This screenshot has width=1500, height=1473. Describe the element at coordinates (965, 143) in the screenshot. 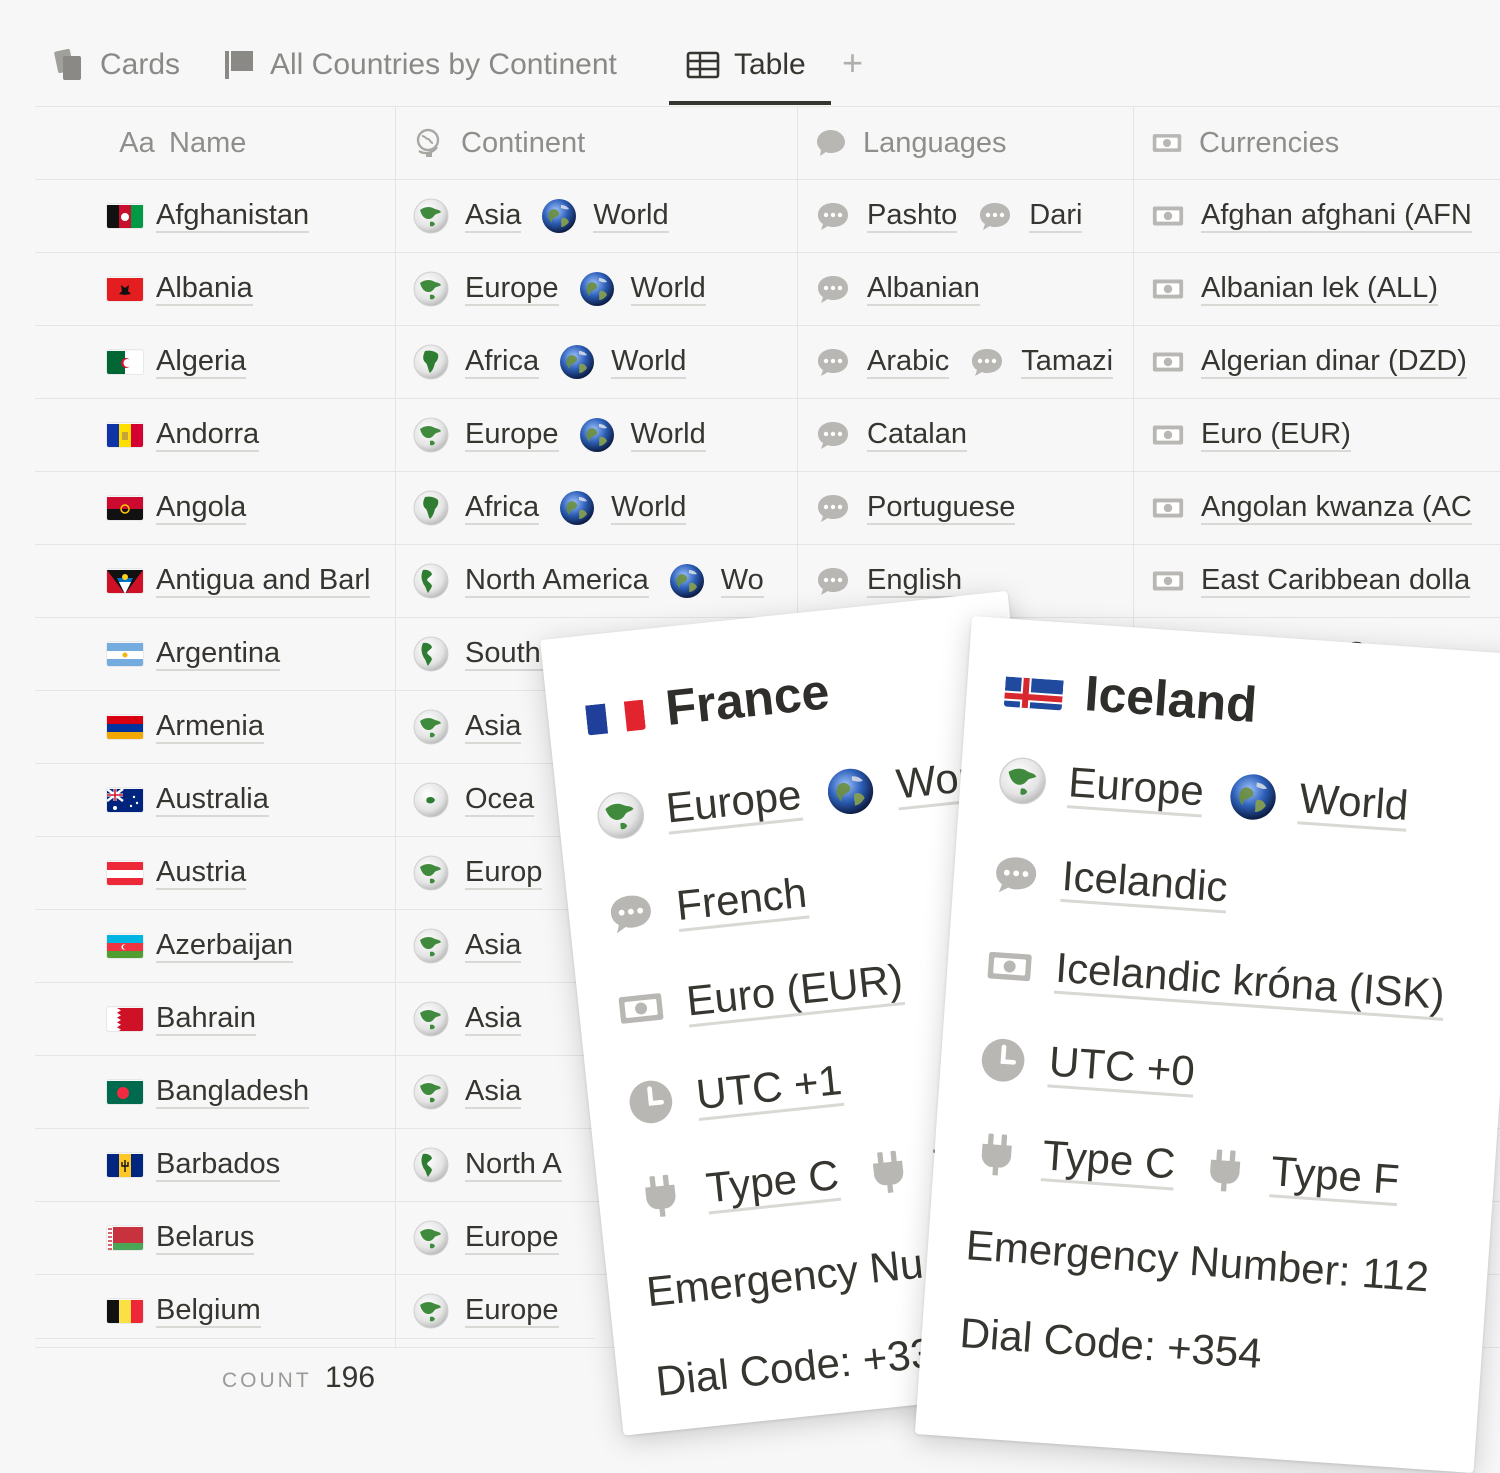

I see `column-header-languages: Languages` at that location.